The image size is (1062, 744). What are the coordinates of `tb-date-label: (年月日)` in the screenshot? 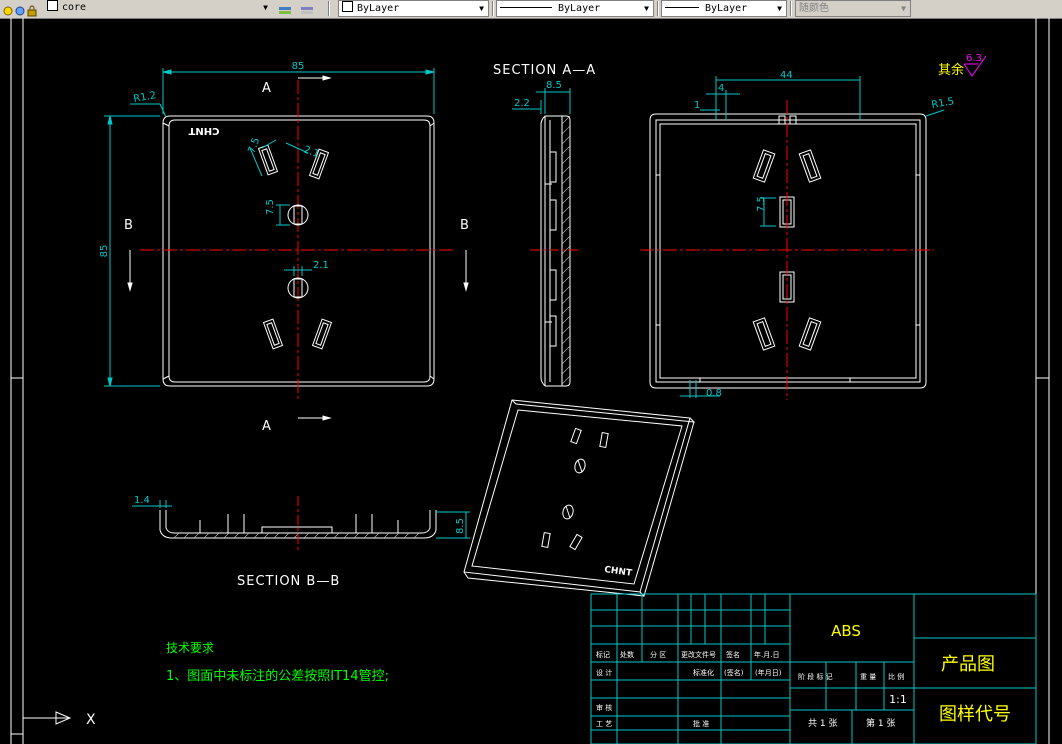 It's located at (768, 672).